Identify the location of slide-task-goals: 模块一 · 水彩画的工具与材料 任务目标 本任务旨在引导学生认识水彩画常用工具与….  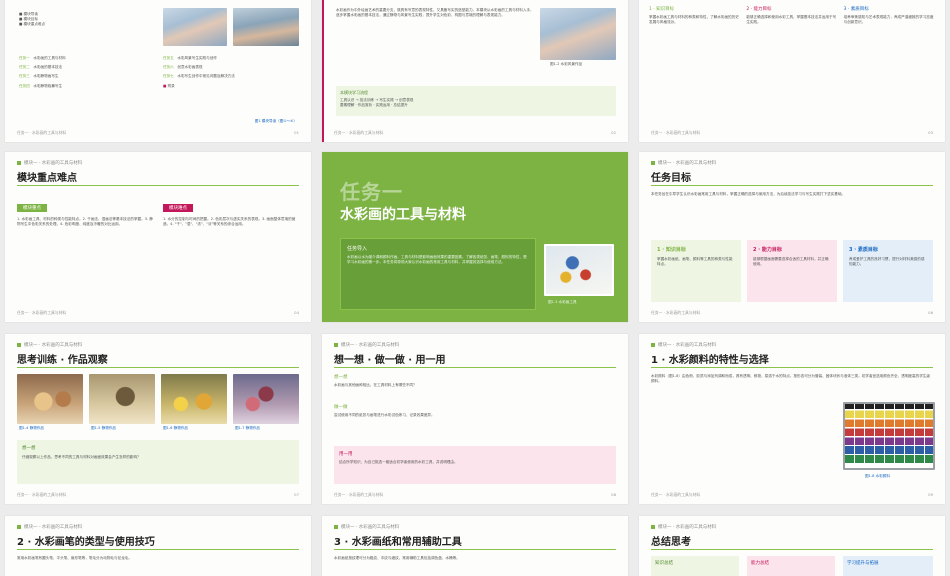
(792, 237).